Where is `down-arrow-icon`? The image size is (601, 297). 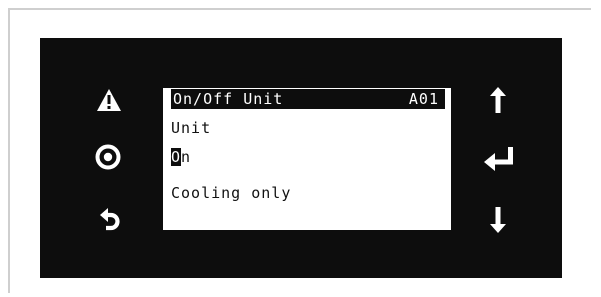 down-arrow-icon is located at coordinates (498, 220).